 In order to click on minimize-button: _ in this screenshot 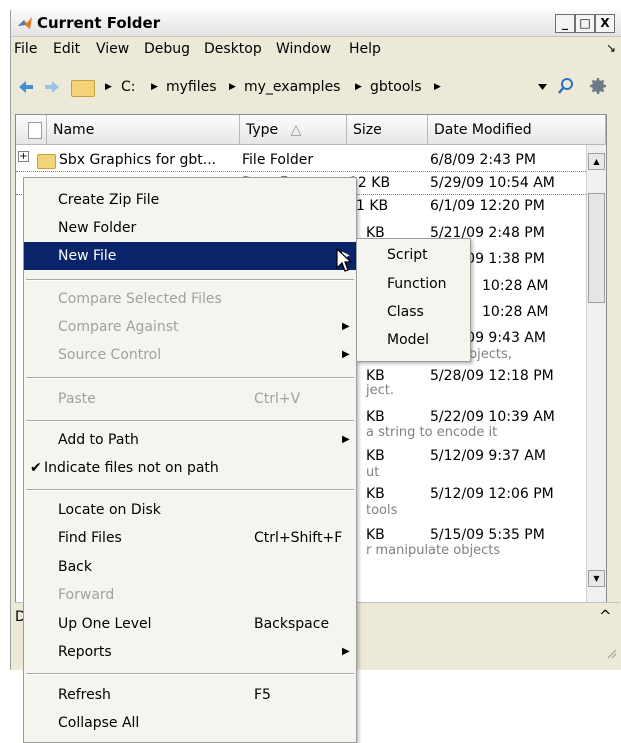, I will do `click(565, 23)`.